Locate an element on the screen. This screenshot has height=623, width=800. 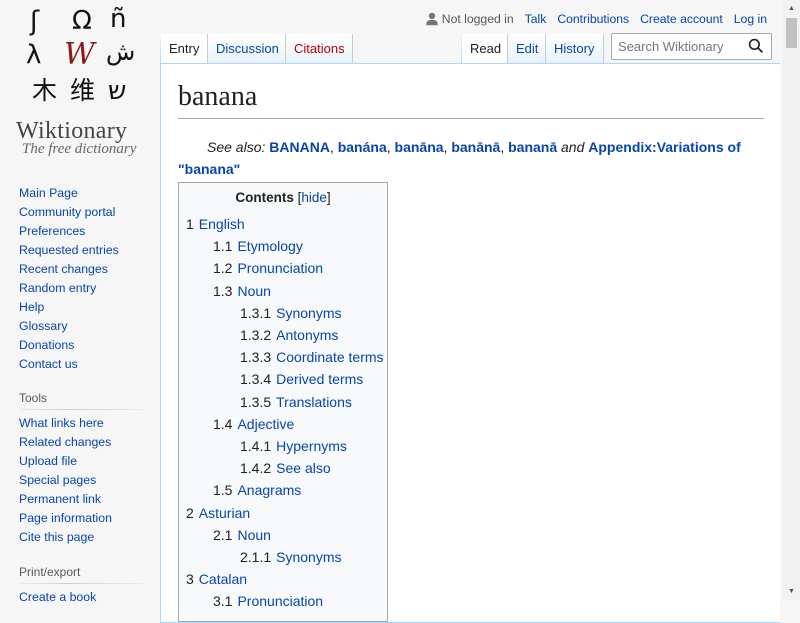
user-icon is located at coordinates (432, 19).